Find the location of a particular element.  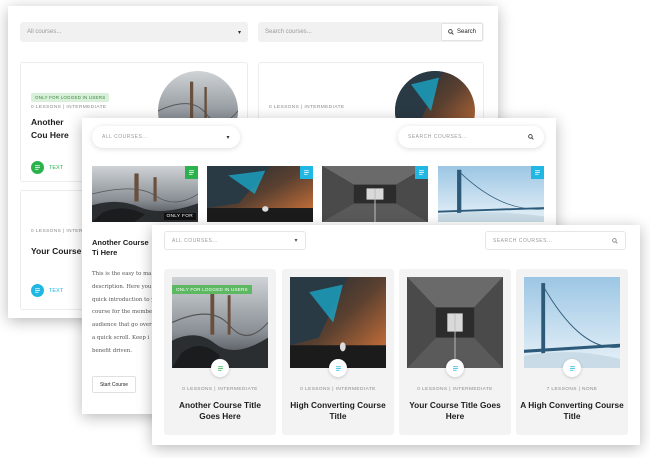

description-line: a quick scroll. Keep i is located at coordinates (121, 337).